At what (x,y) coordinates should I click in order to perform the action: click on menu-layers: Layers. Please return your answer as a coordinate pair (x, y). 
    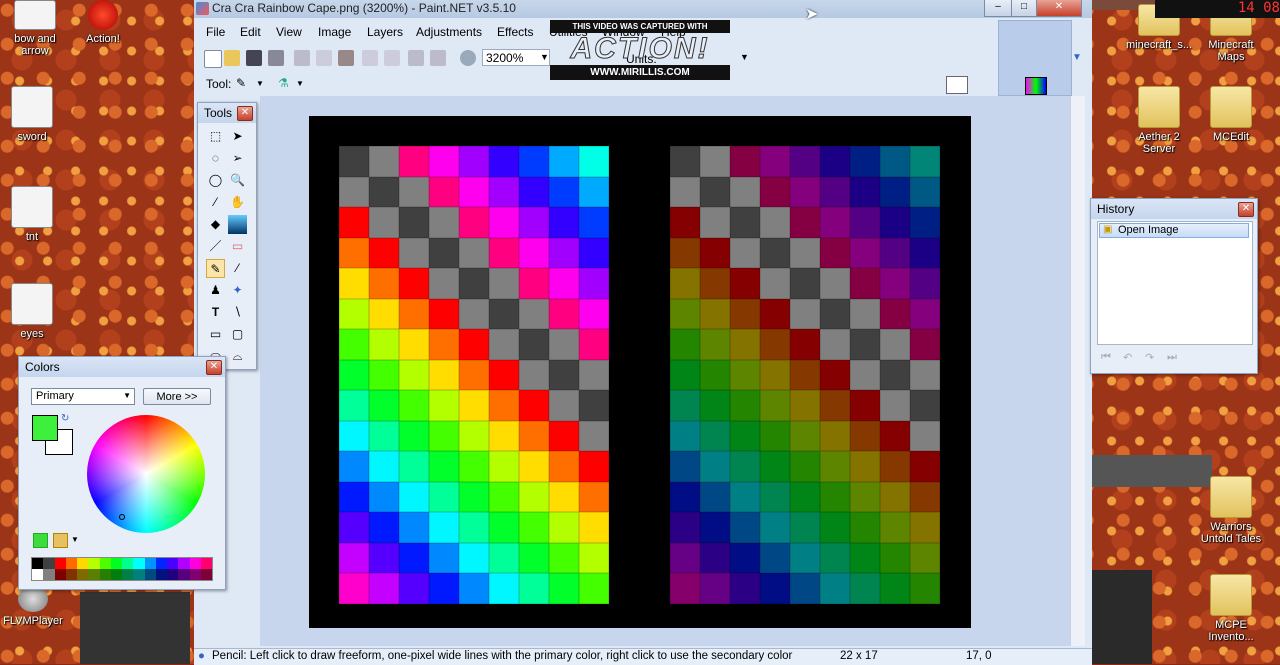
    Looking at the image, I should click on (385, 32).